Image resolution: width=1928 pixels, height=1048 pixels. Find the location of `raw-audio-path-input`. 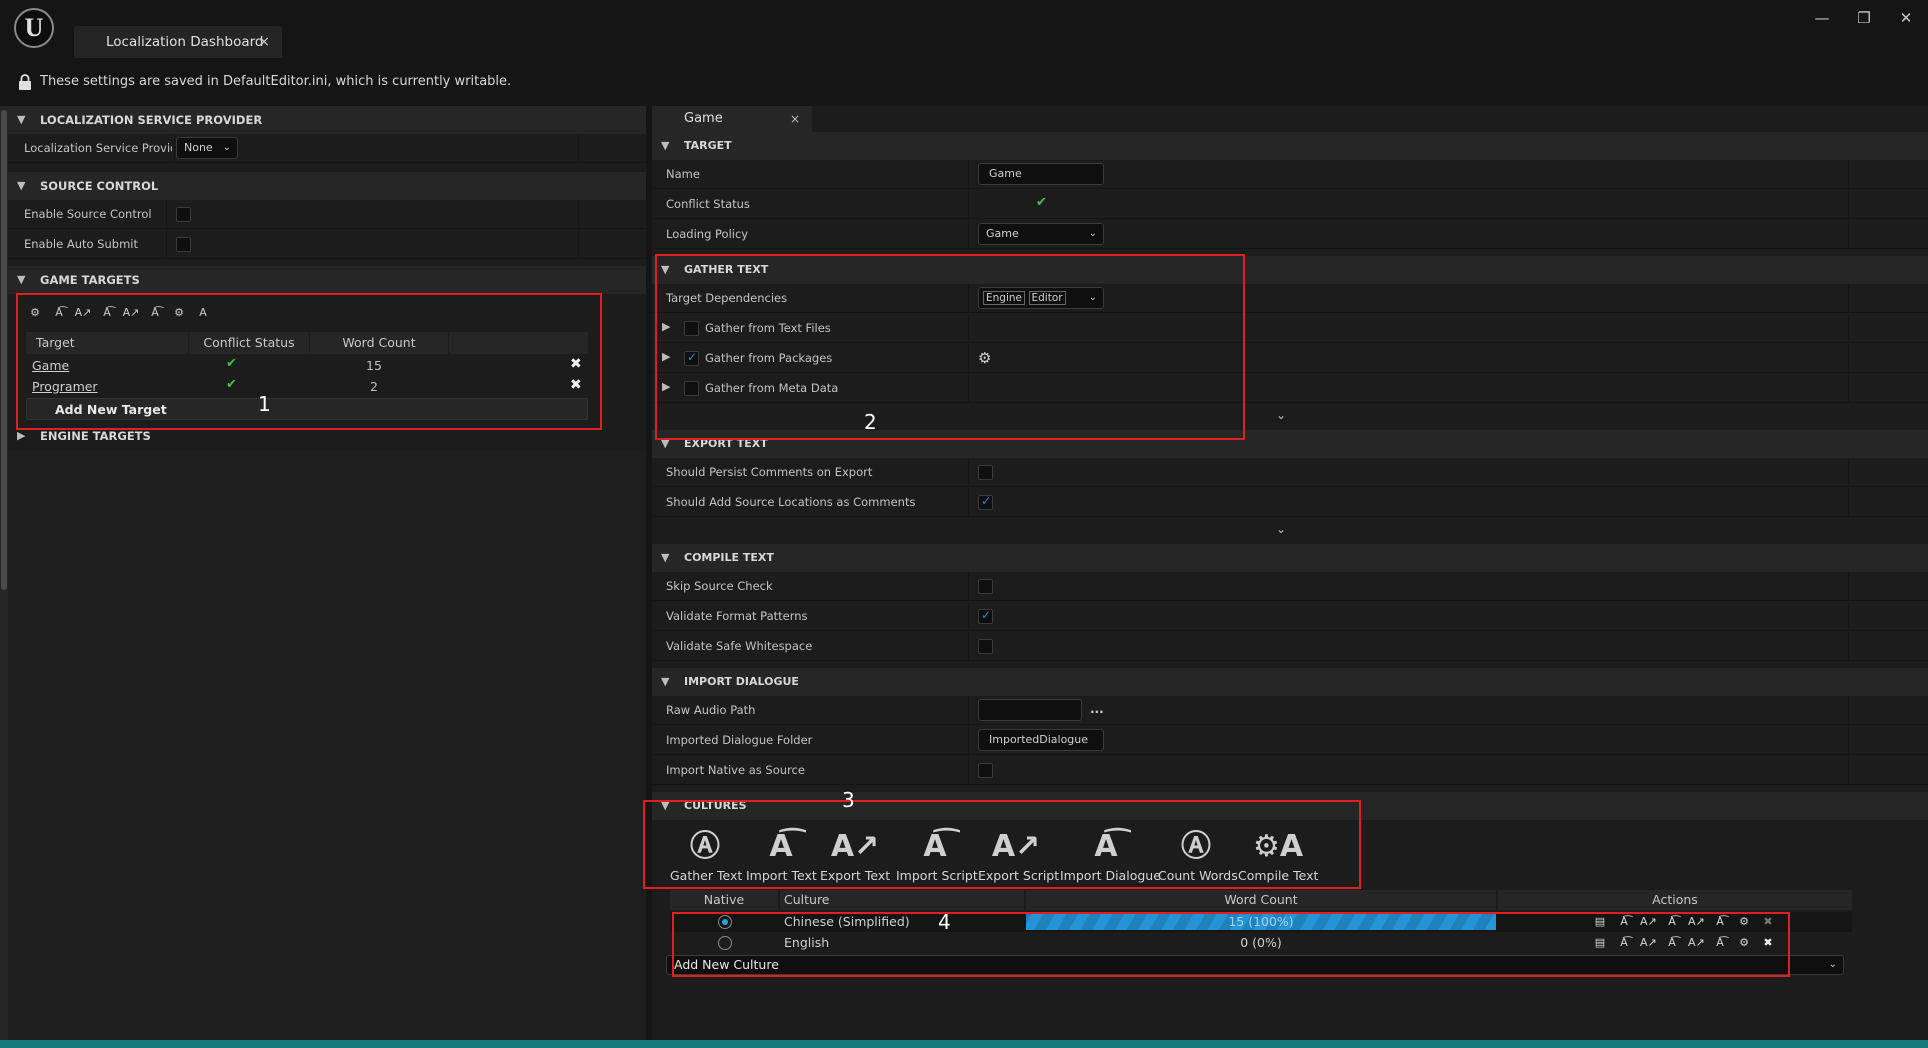

raw-audio-path-input is located at coordinates (1030, 710).